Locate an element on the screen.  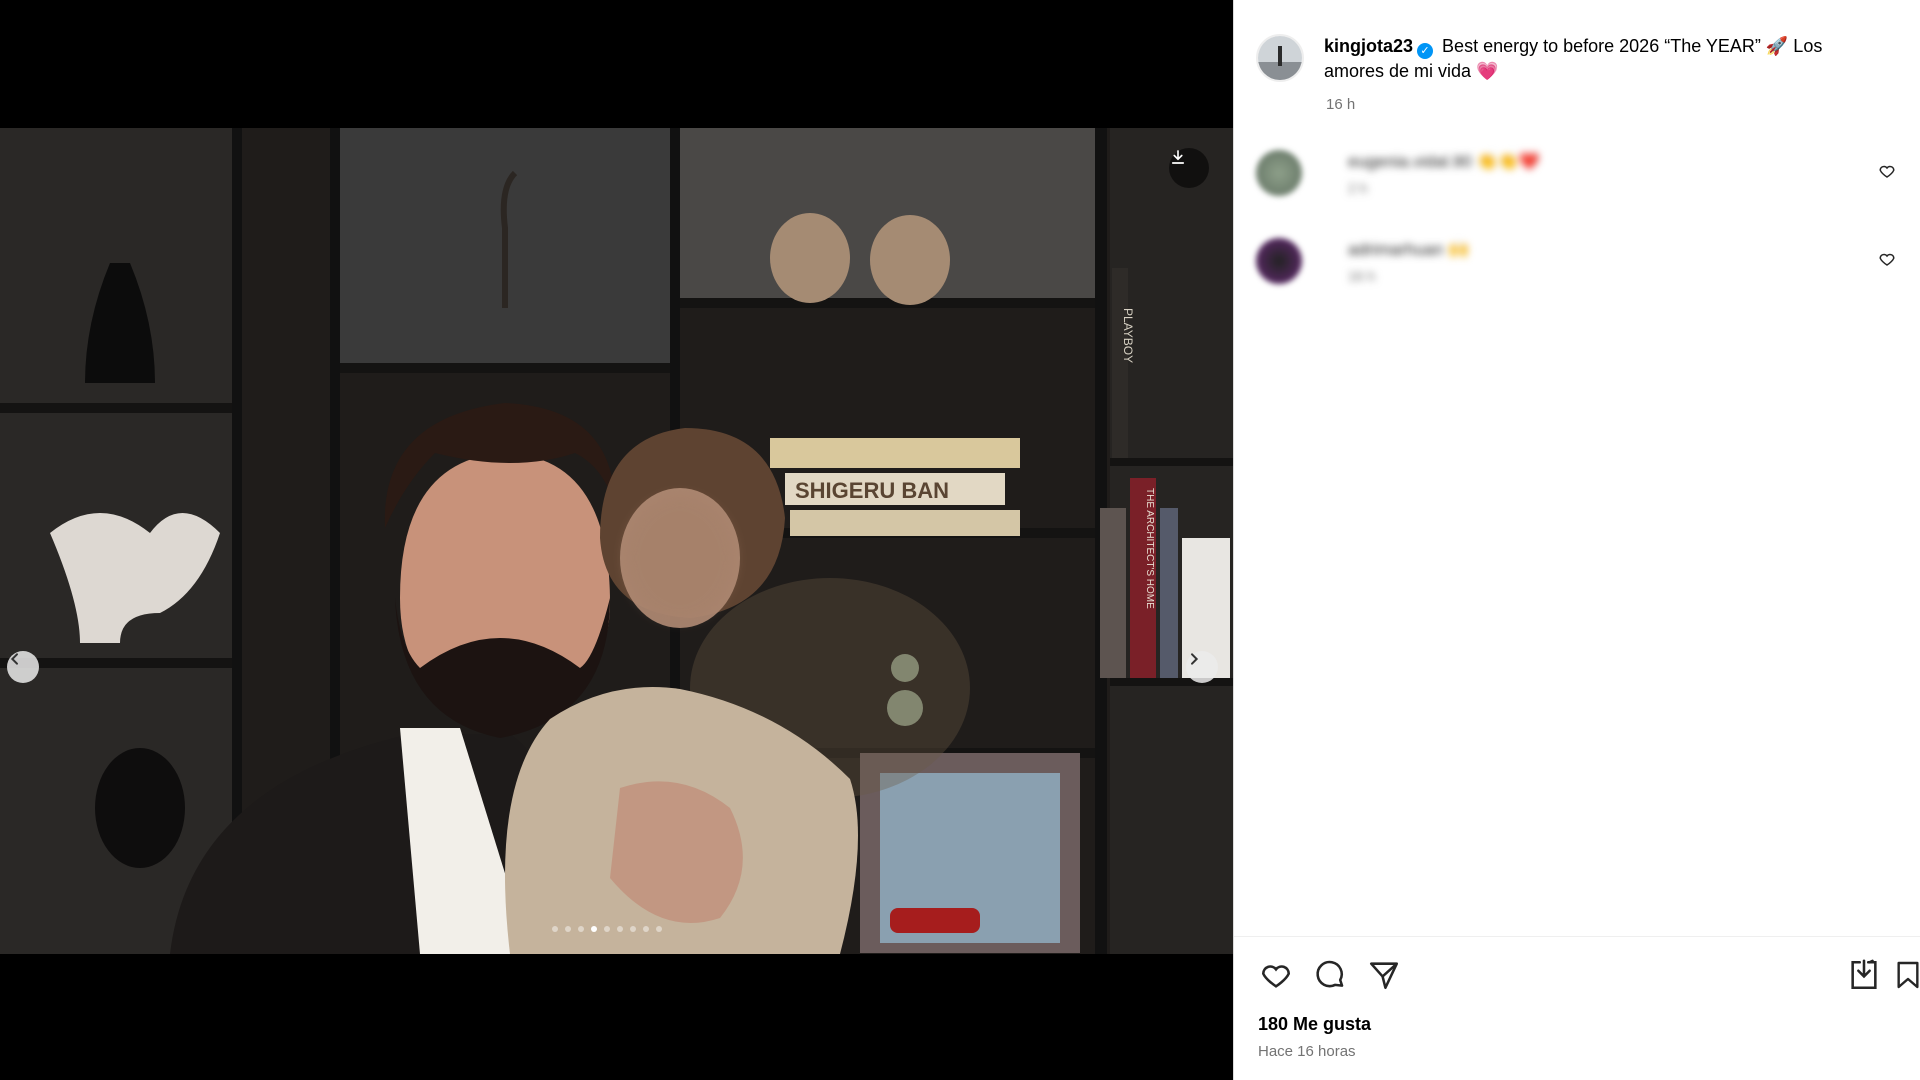
share-icon is located at coordinates (1384, 976).